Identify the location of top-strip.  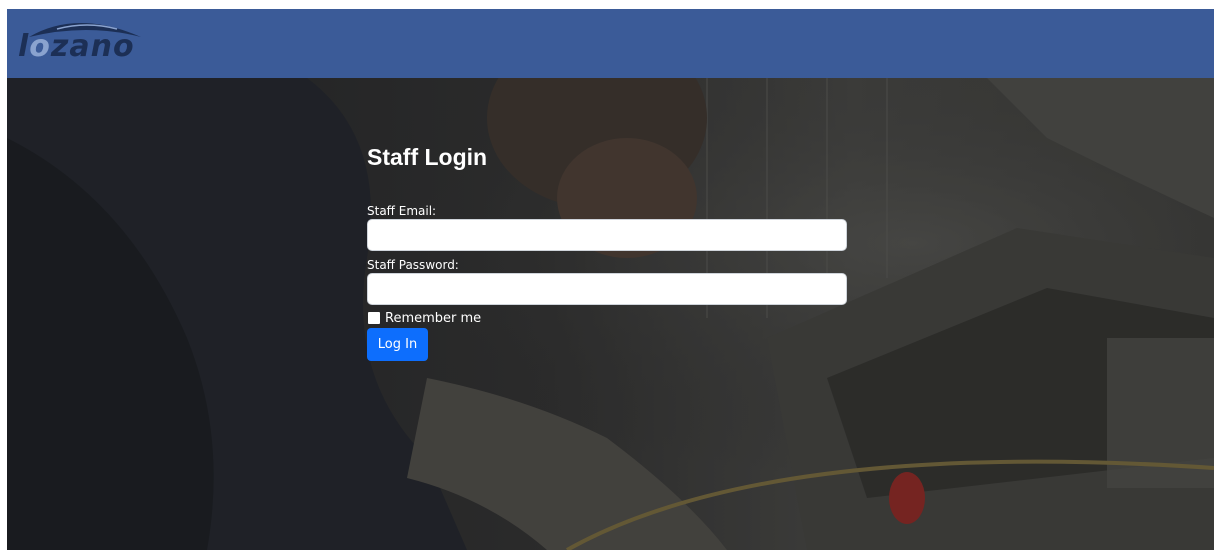
(607, 4).